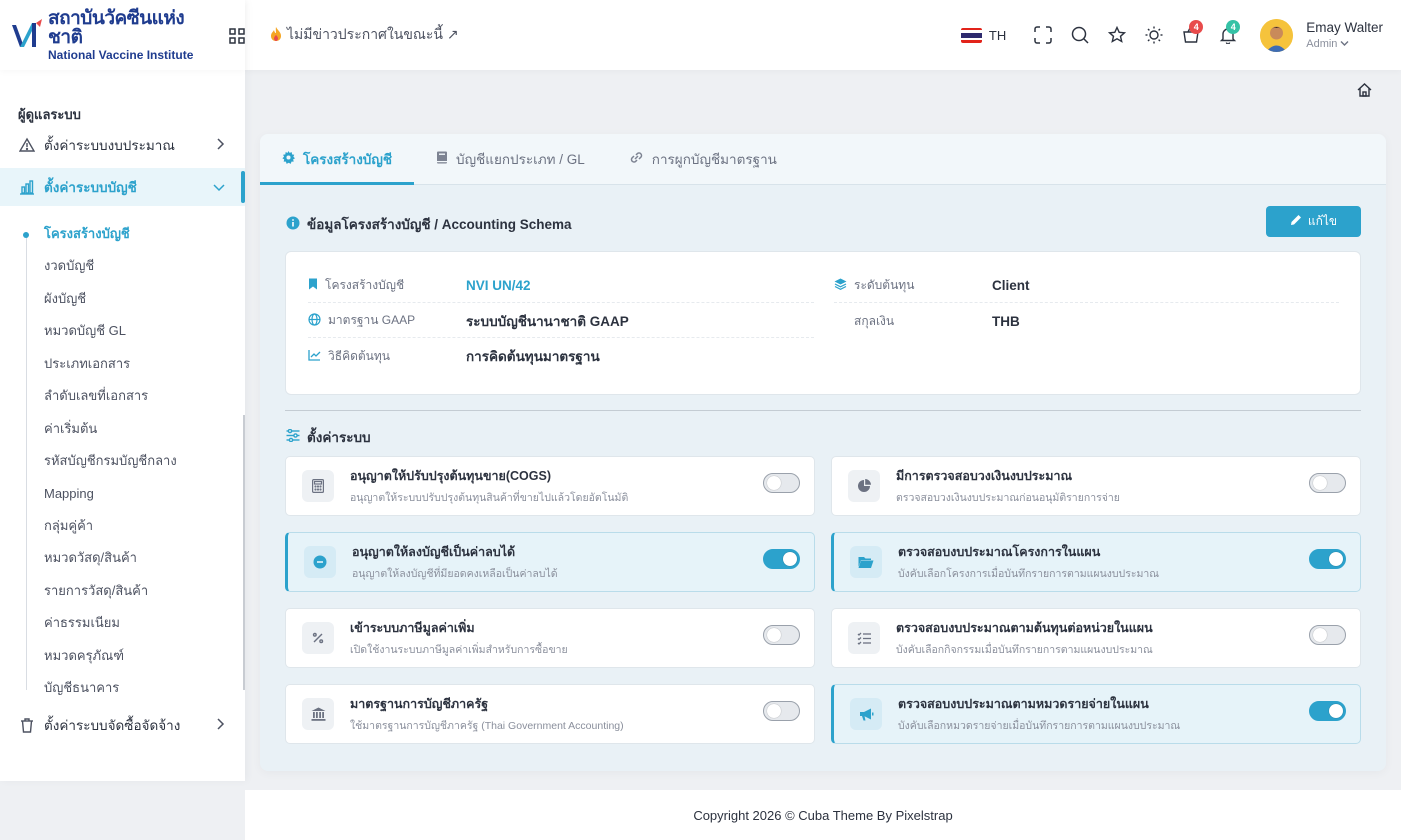 Image resolution: width=1401 pixels, height=840 pixels. Describe the element at coordinates (823, 89) in the screenshot. I see `breadcrumb` at that location.